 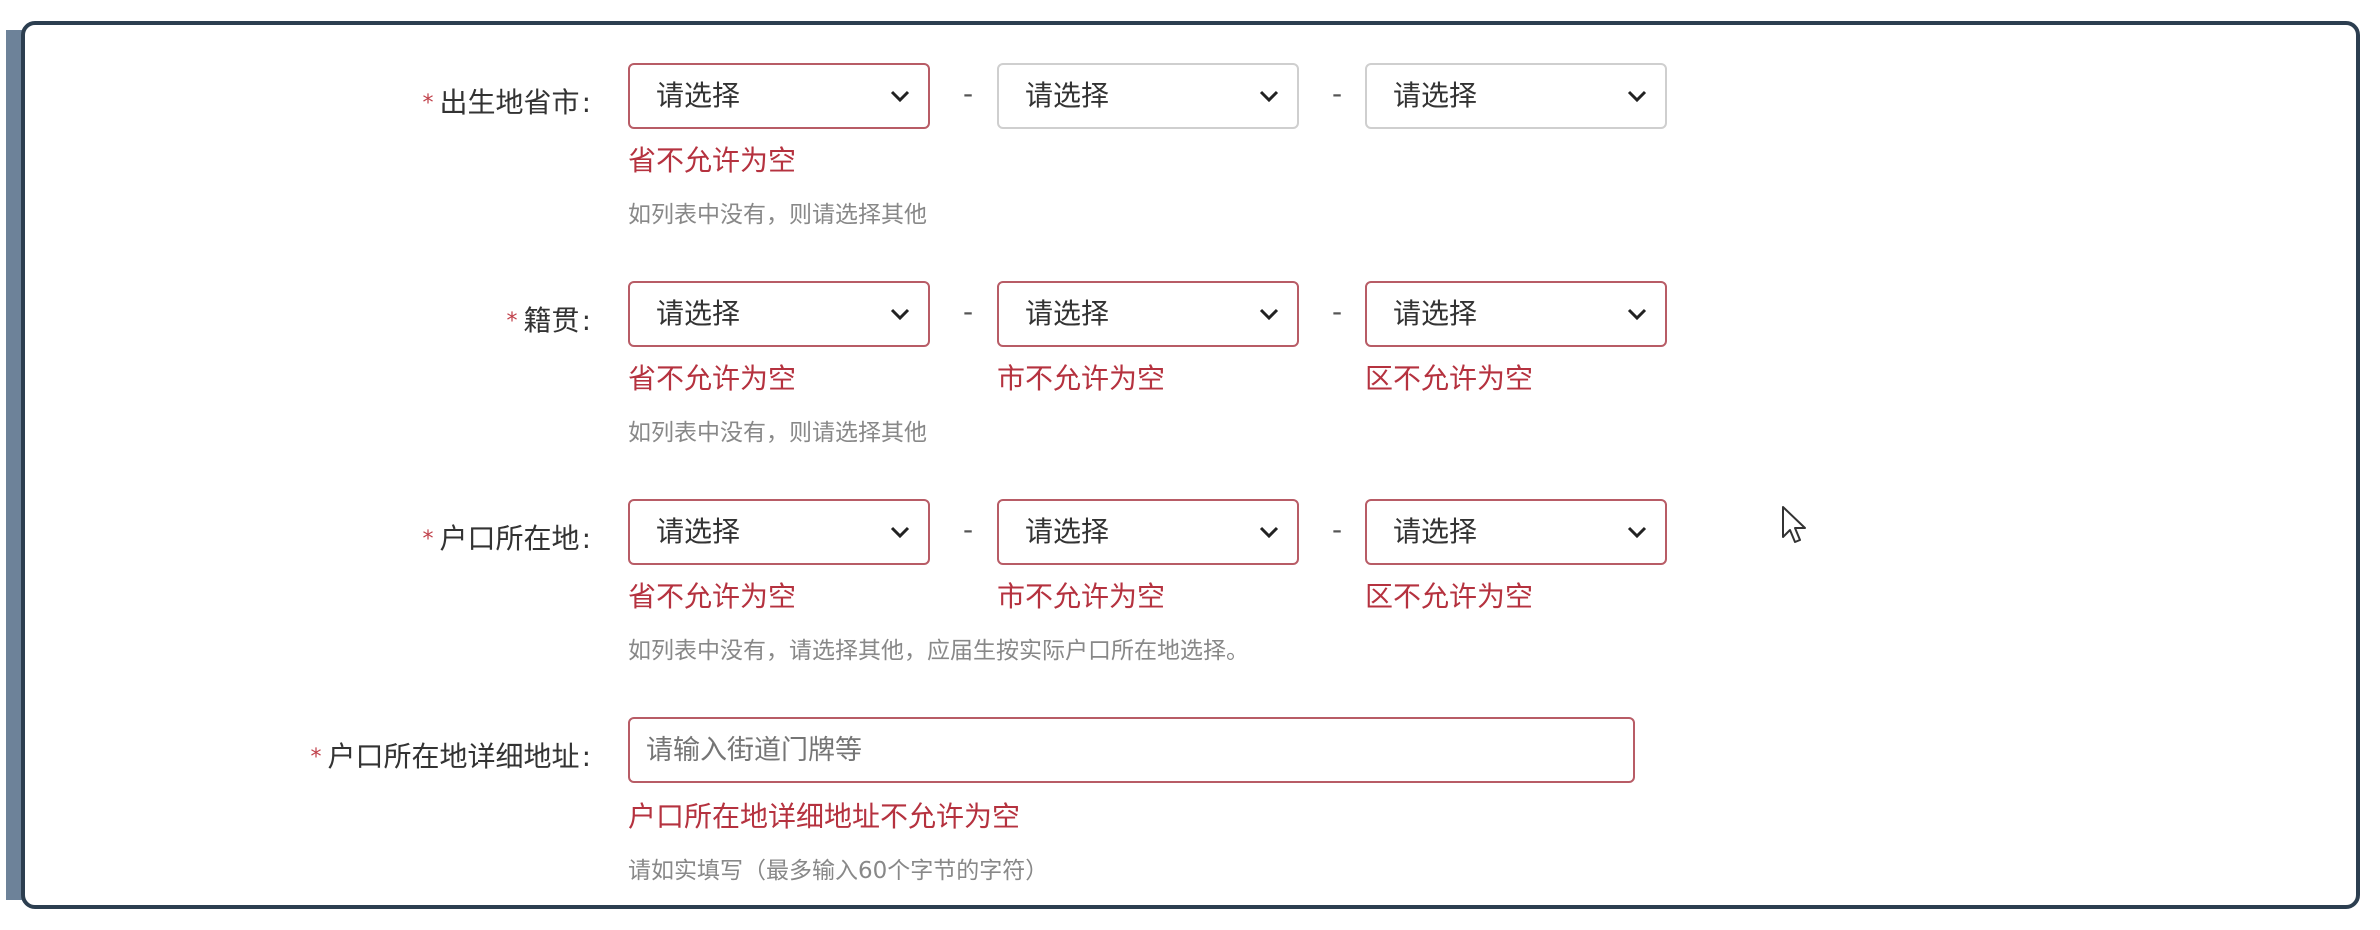 What do you see at coordinates (777, 215) in the screenshot?
I see `birthplace-hint: 如列表中没有，则请选择其他` at bounding box center [777, 215].